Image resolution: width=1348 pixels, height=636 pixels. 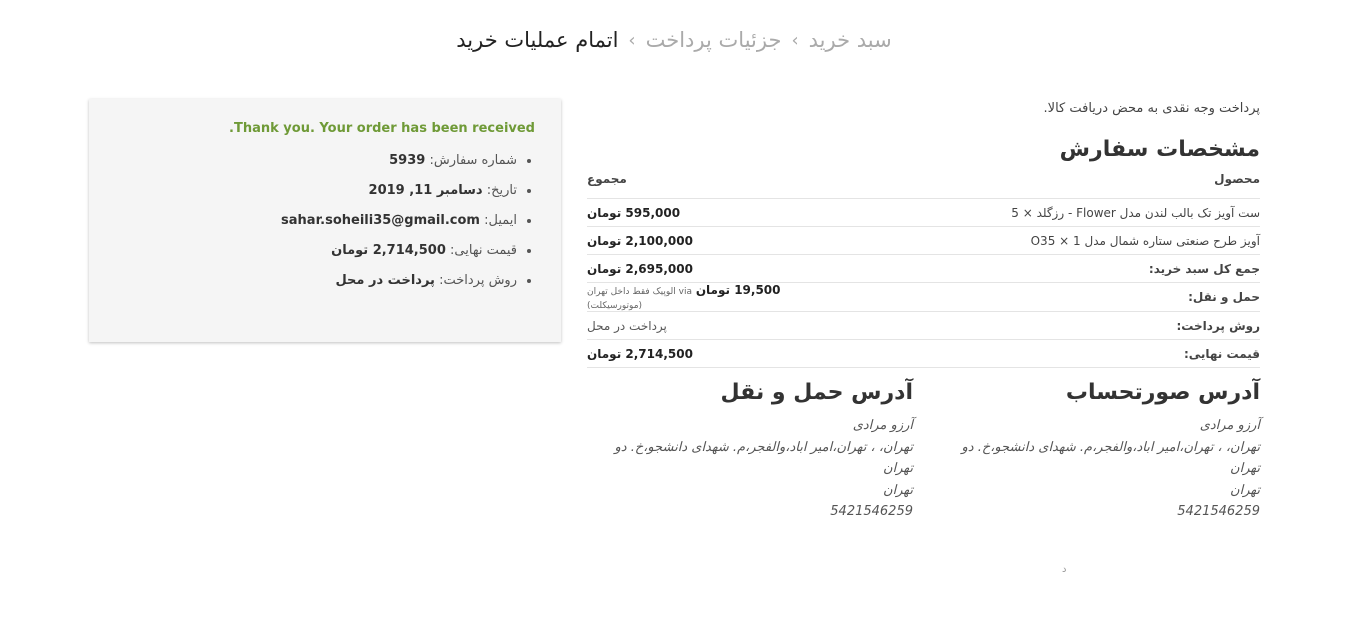 I want to click on shipping-address-title: آدرس حمل و نقل, so click(x=816, y=392).